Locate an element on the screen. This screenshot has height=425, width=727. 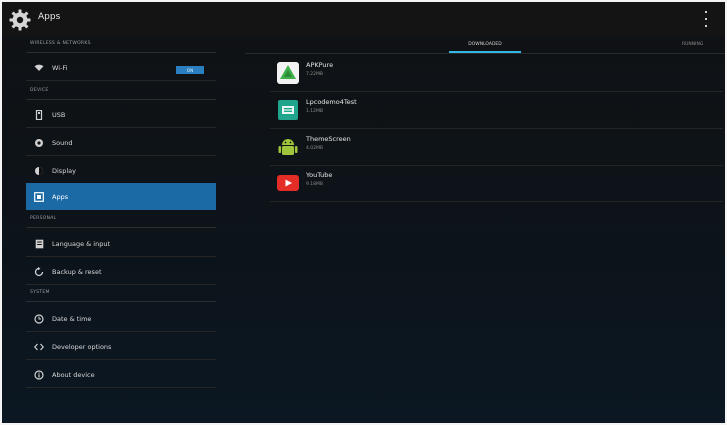
tab-divider is located at coordinates (485, 53).